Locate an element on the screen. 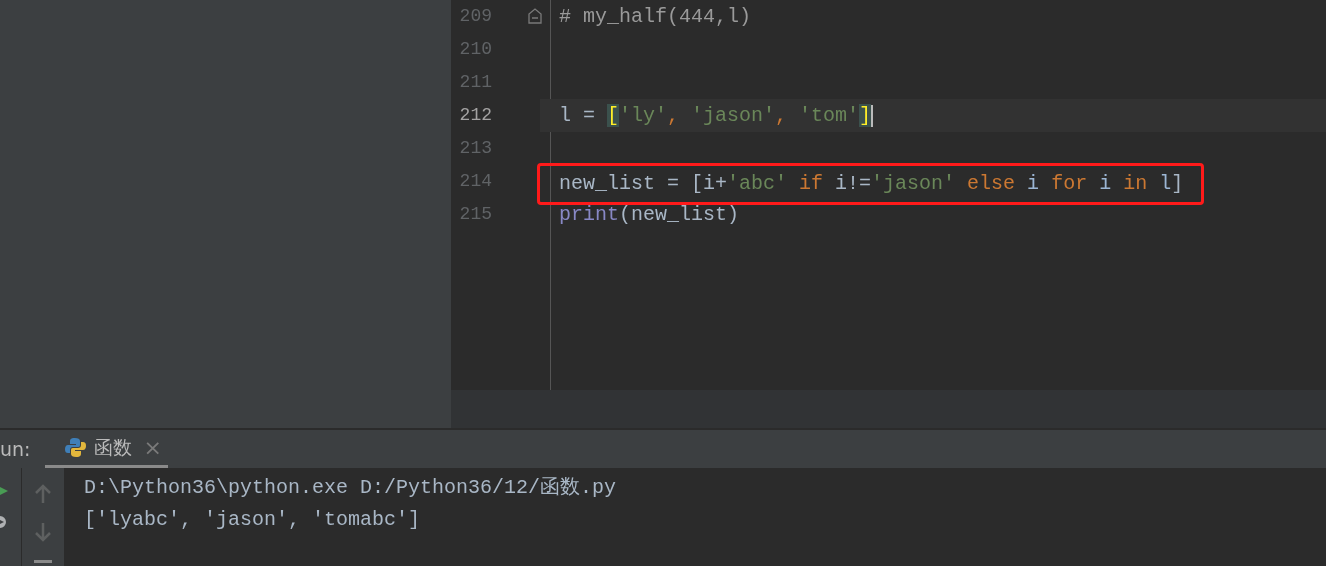 This screenshot has width=1326, height=566. run-label: un: is located at coordinates (15, 449).